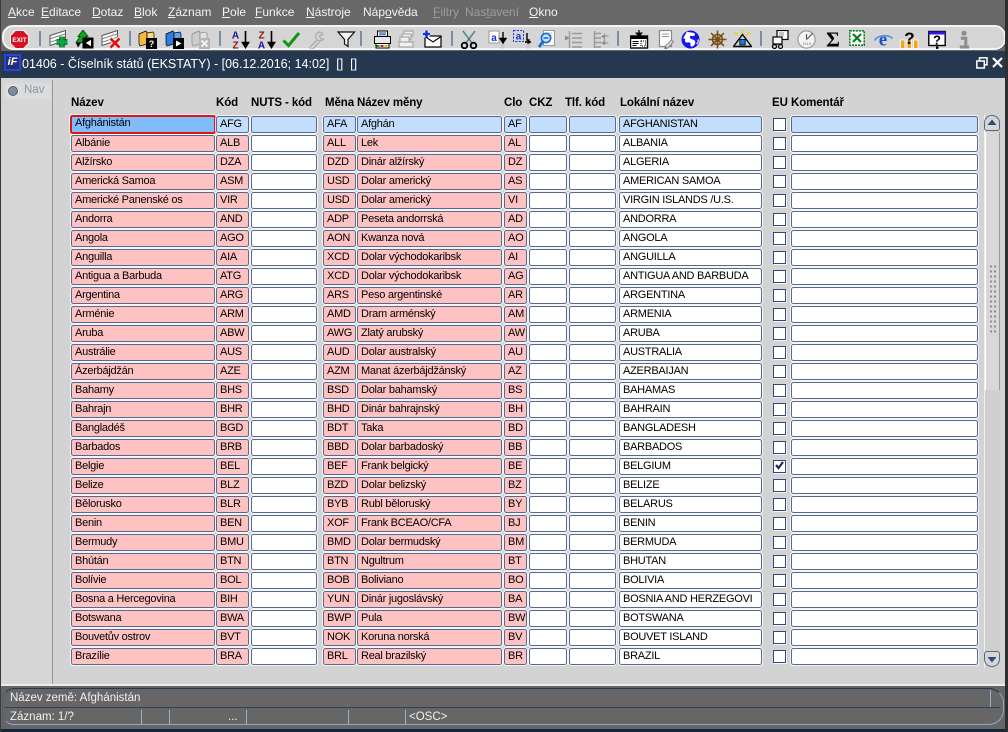  Describe the element at coordinates (19, 40) in the screenshot. I see `svg-text: EXIT` at that location.